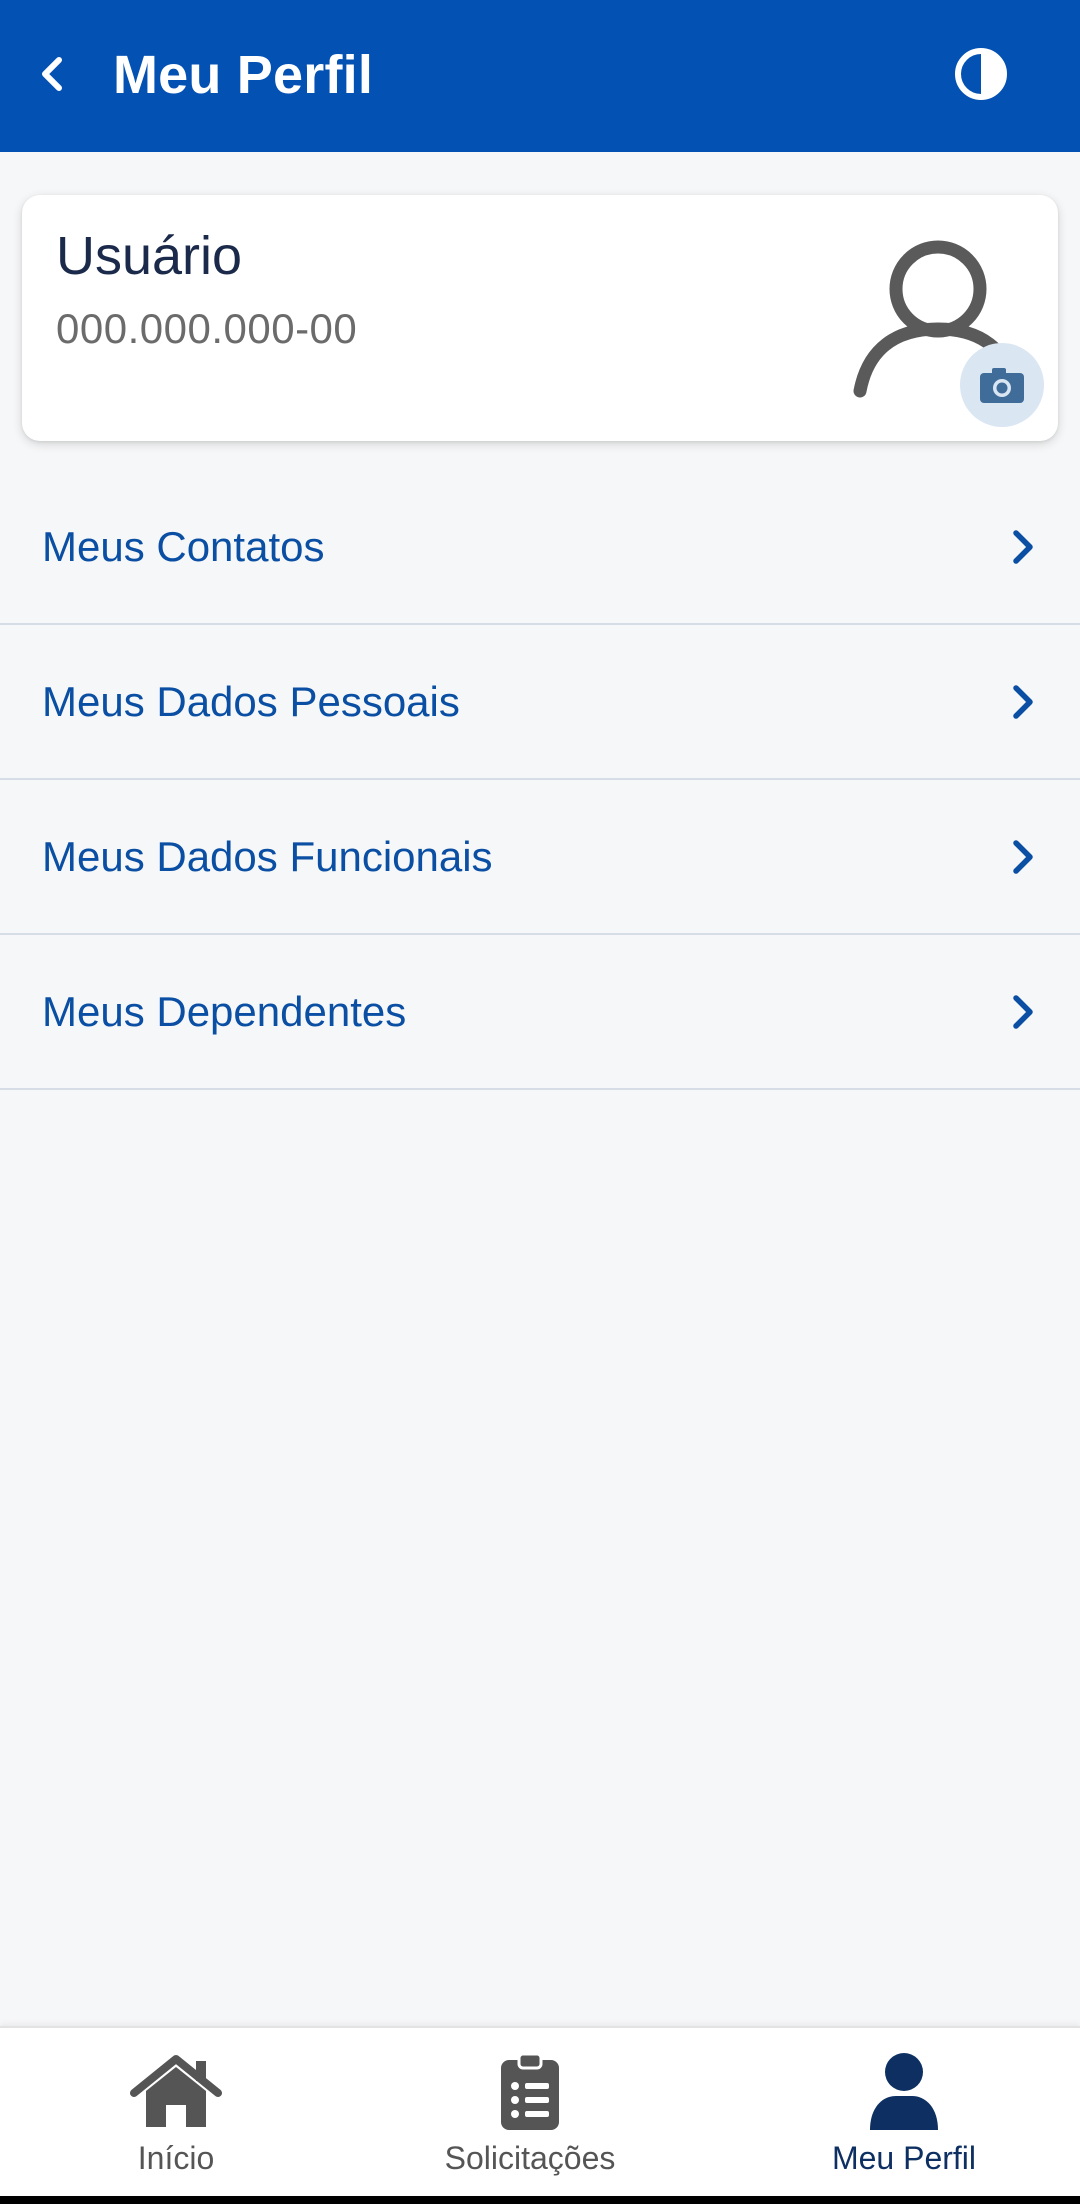 The height and width of the screenshot is (2204, 1080). Describe the element at coordinates (251, 701) in the screenshot. I see `menu-item-label: Meus Dados Pessoais` at that location.